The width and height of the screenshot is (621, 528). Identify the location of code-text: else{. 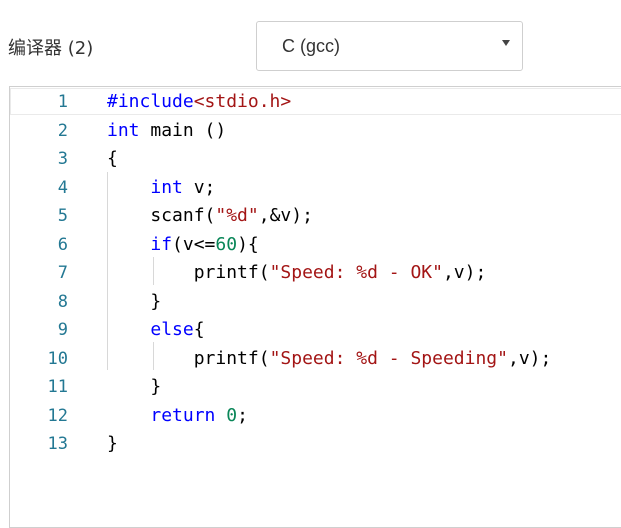
(156, 330).